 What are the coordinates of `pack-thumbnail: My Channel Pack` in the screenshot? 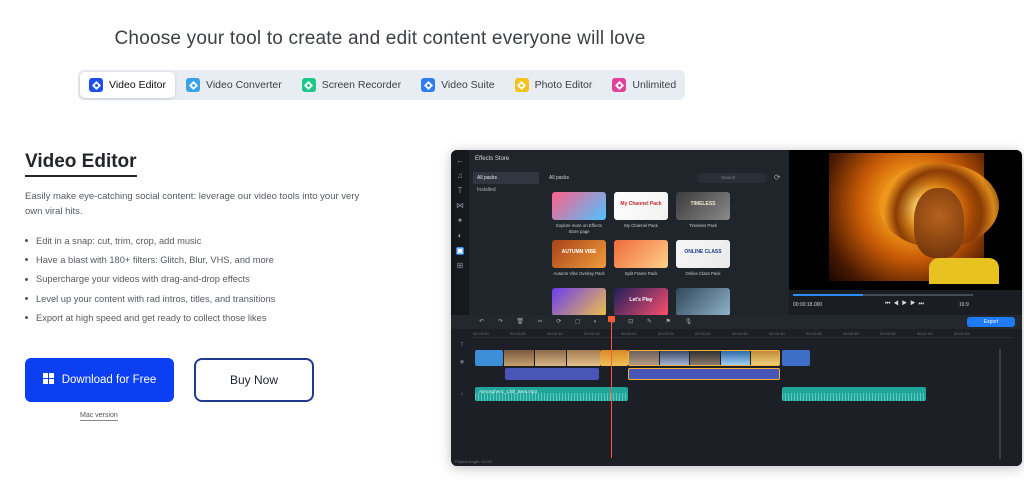 It's located at (641, 206).